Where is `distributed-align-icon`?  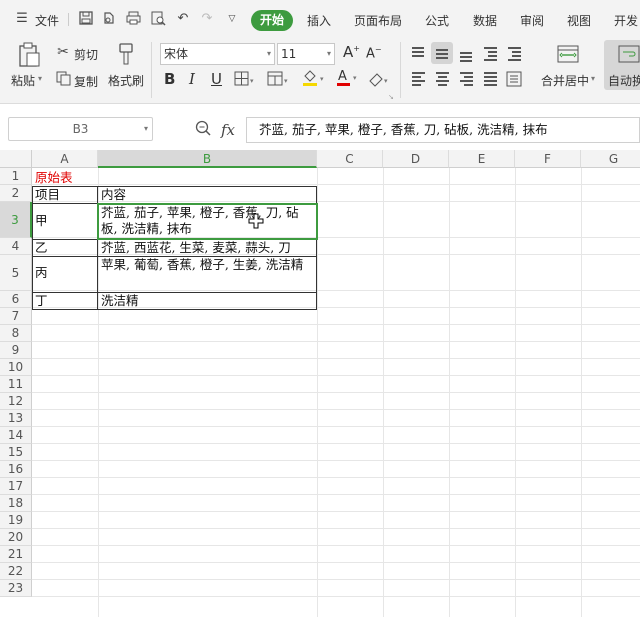 distributed-align-icon is located at coordinates (514, 79).